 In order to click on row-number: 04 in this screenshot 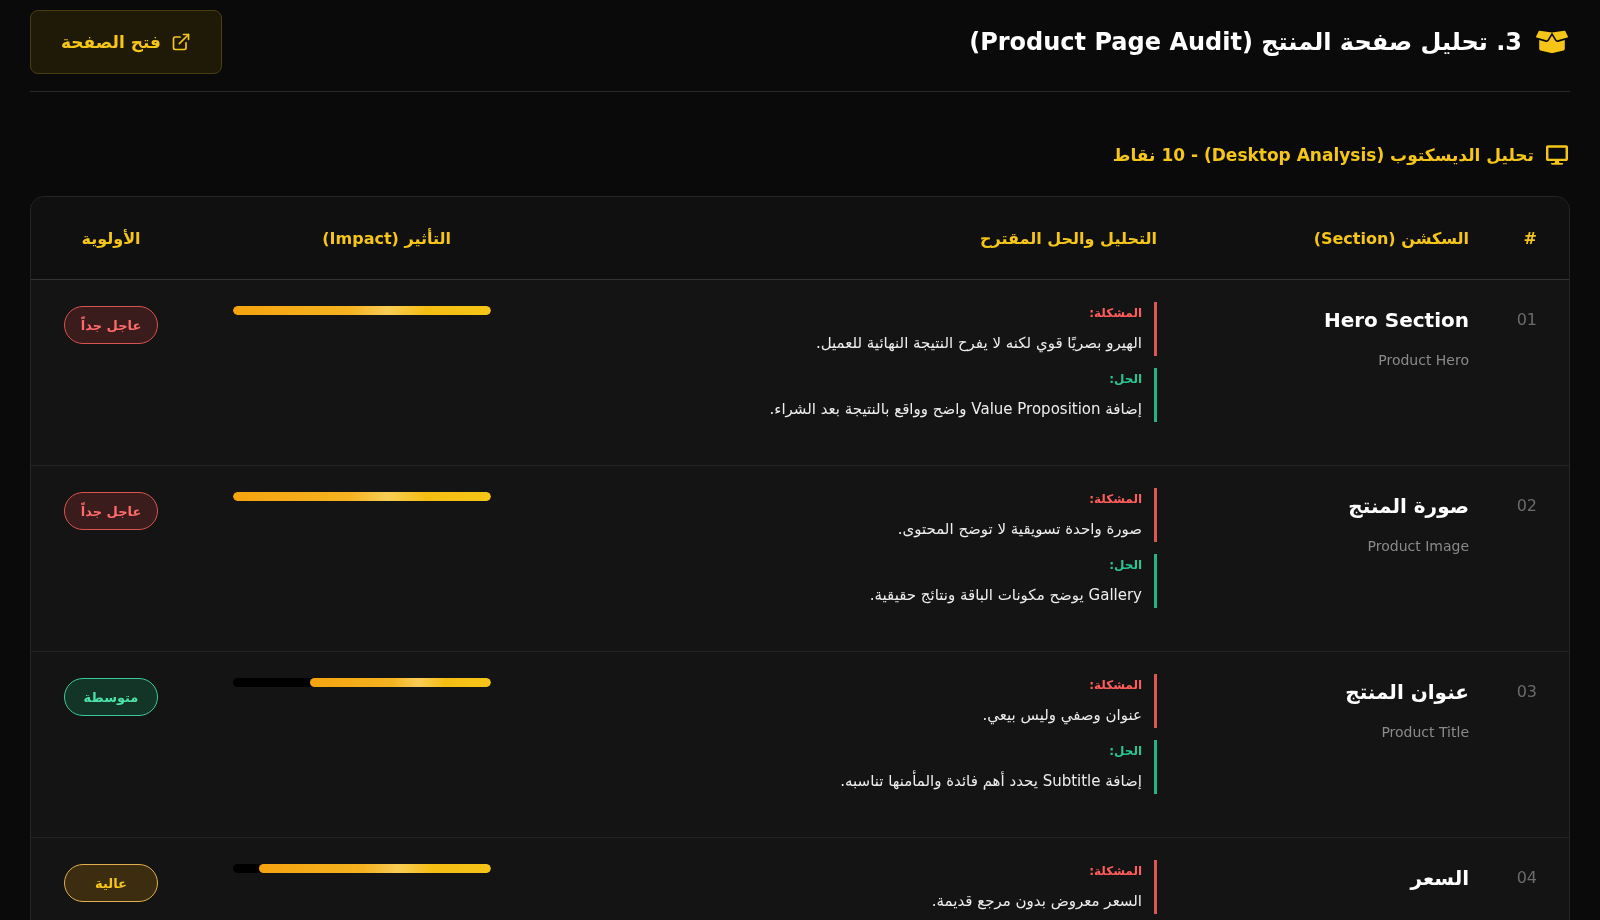, I will do `click(1526, 877)`.